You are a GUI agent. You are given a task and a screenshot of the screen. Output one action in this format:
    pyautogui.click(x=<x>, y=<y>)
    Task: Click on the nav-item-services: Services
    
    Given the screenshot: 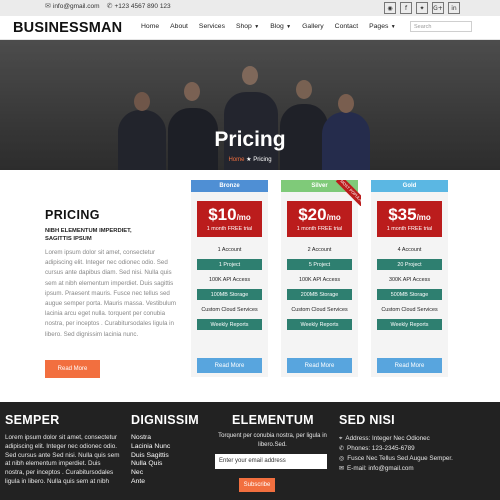 What is the action you would take?
    pyautogui.click(x=212, y=26)
    